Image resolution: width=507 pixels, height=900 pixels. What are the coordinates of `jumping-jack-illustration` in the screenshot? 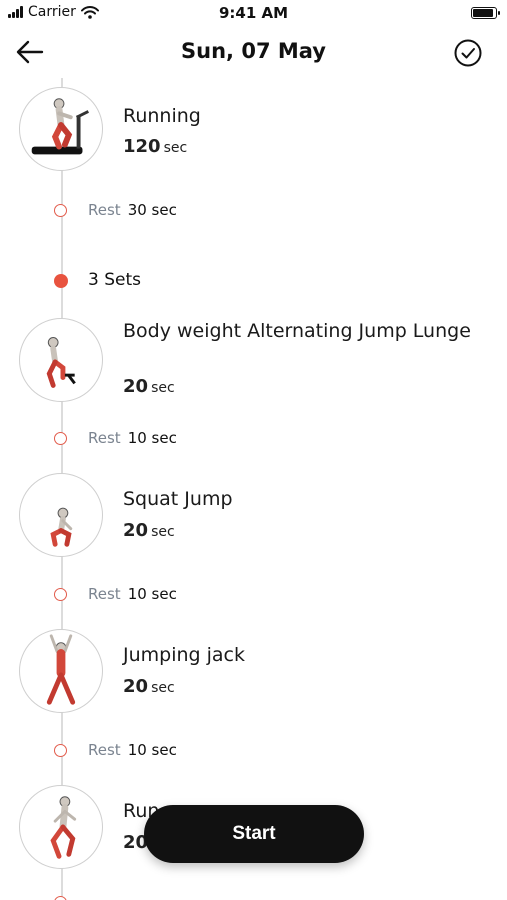 It's located at (61, 669).